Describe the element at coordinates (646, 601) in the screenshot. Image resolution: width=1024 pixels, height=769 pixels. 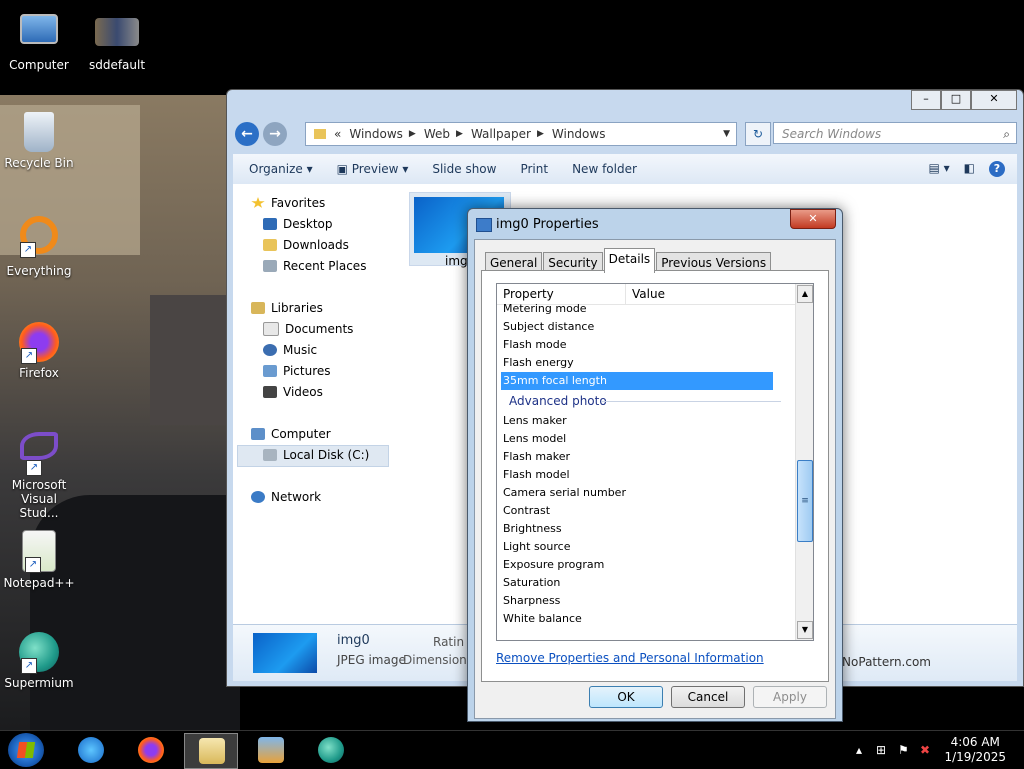
I see `property-row: Sharpness` at that location.